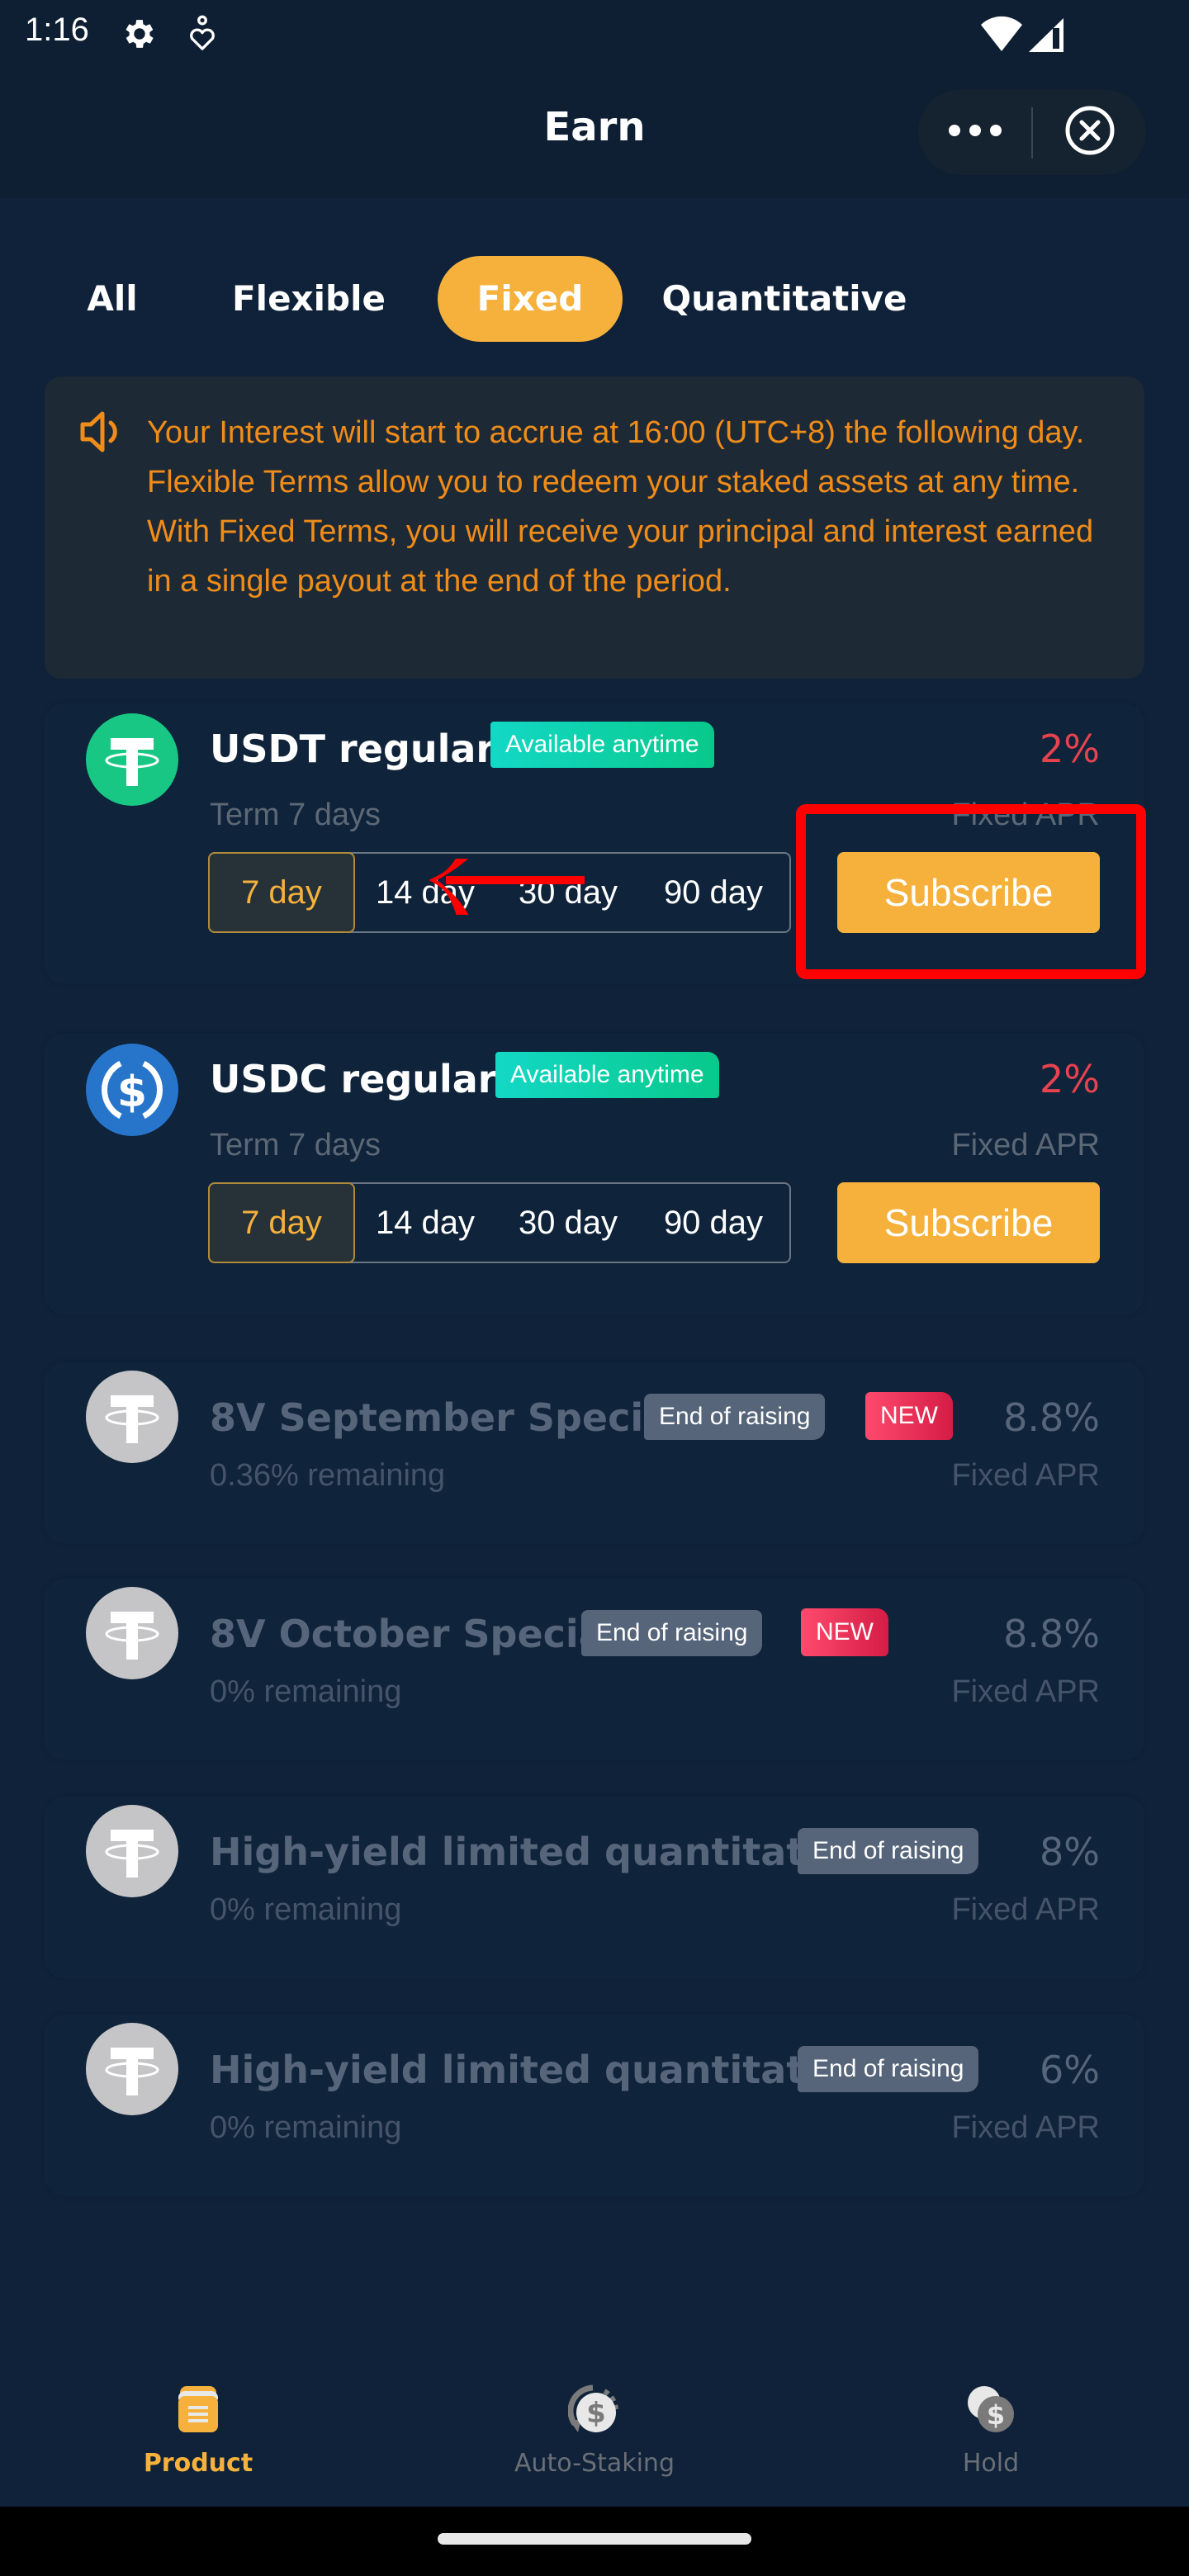 The image size is (1189, 2576). Describe the element at coordinates (352, 749) in the screenshot. I see `product-title: USDT regular` at that location.